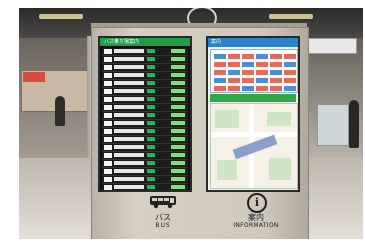 This screenshot has width=365, height=248. Describe the element at coordinates (122, 42) in the screenshot. I see `bus-screen-title: バス乗り場案内` at that location.